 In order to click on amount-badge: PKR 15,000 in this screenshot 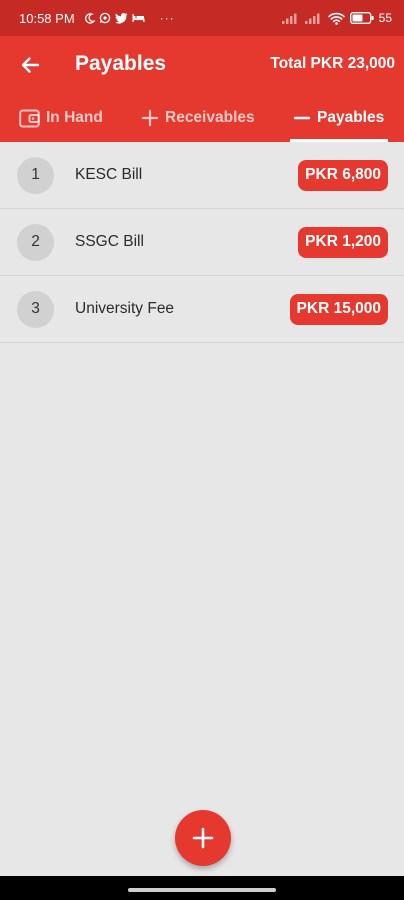, I will do `click(338, 309)`.